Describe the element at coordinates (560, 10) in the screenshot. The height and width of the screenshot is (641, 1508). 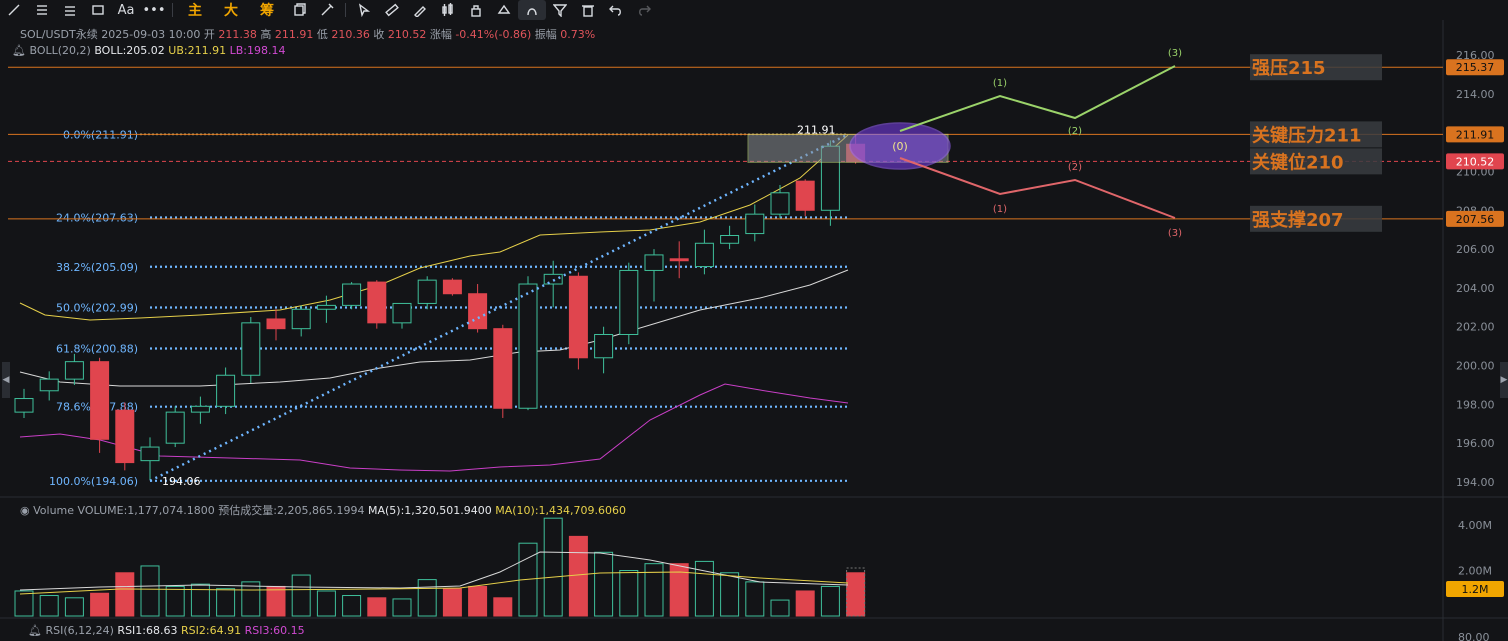
I see `filter-icon` at that location.